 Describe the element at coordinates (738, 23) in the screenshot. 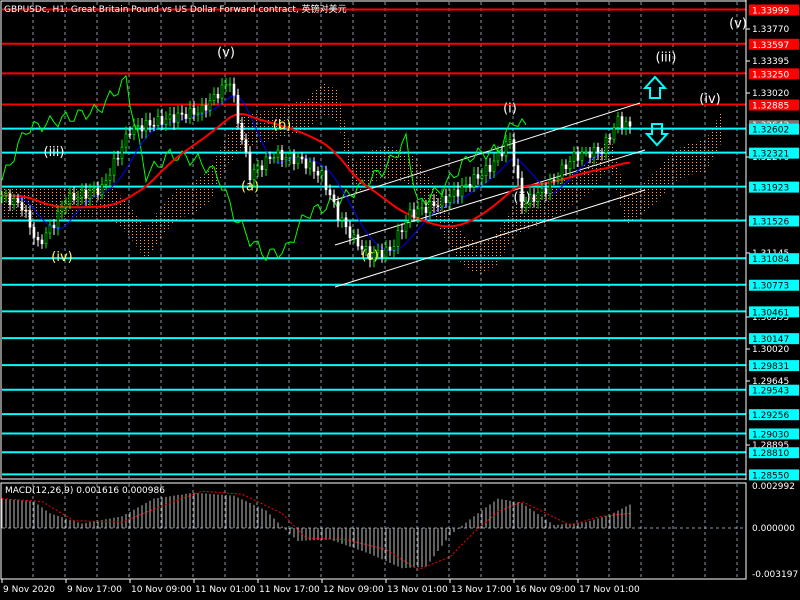

I see `wave-label: (v)` at that location.